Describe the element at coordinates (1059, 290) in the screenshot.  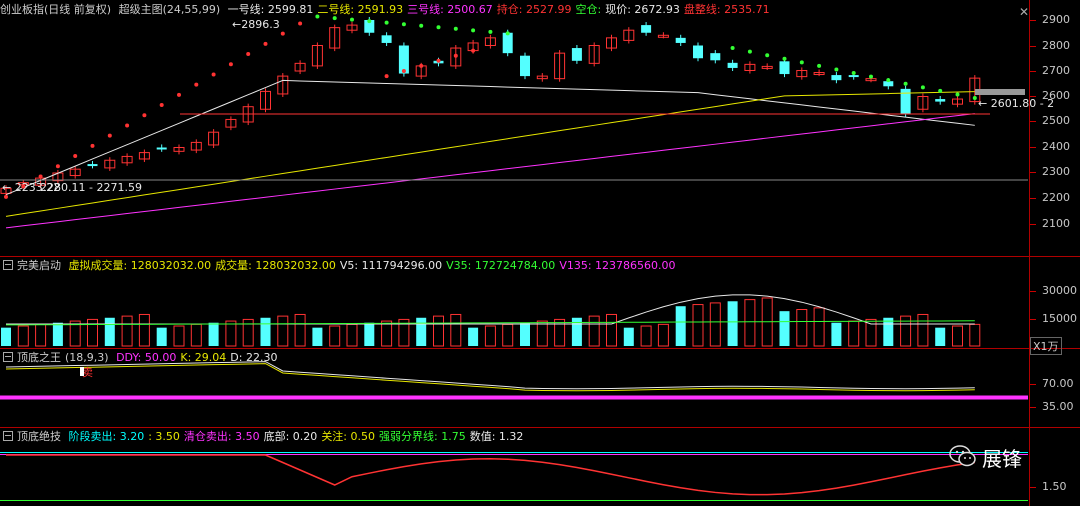
I see `axis-tick-label: 30000` at that location.